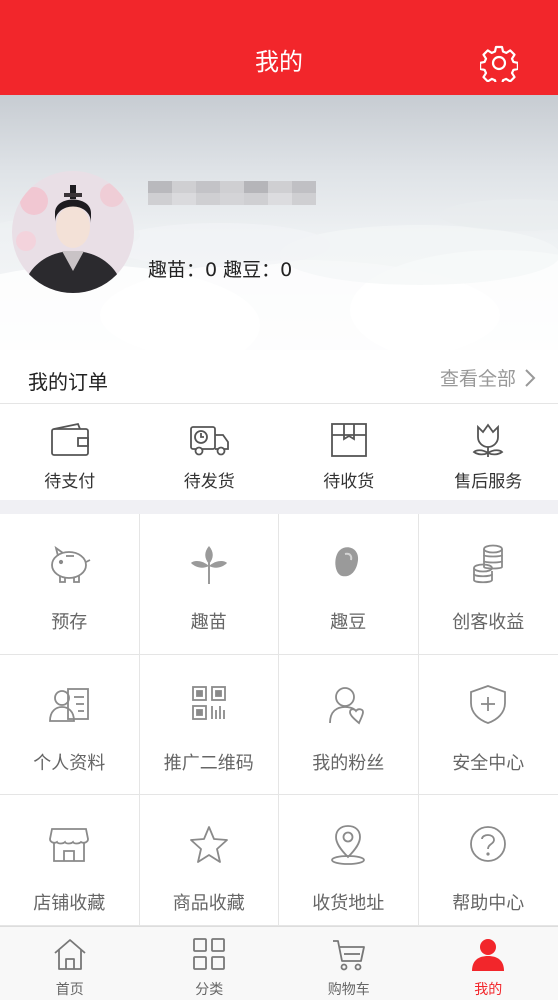  I want to click on grid-item-qumiao: 趣苗, so click(209, 584).